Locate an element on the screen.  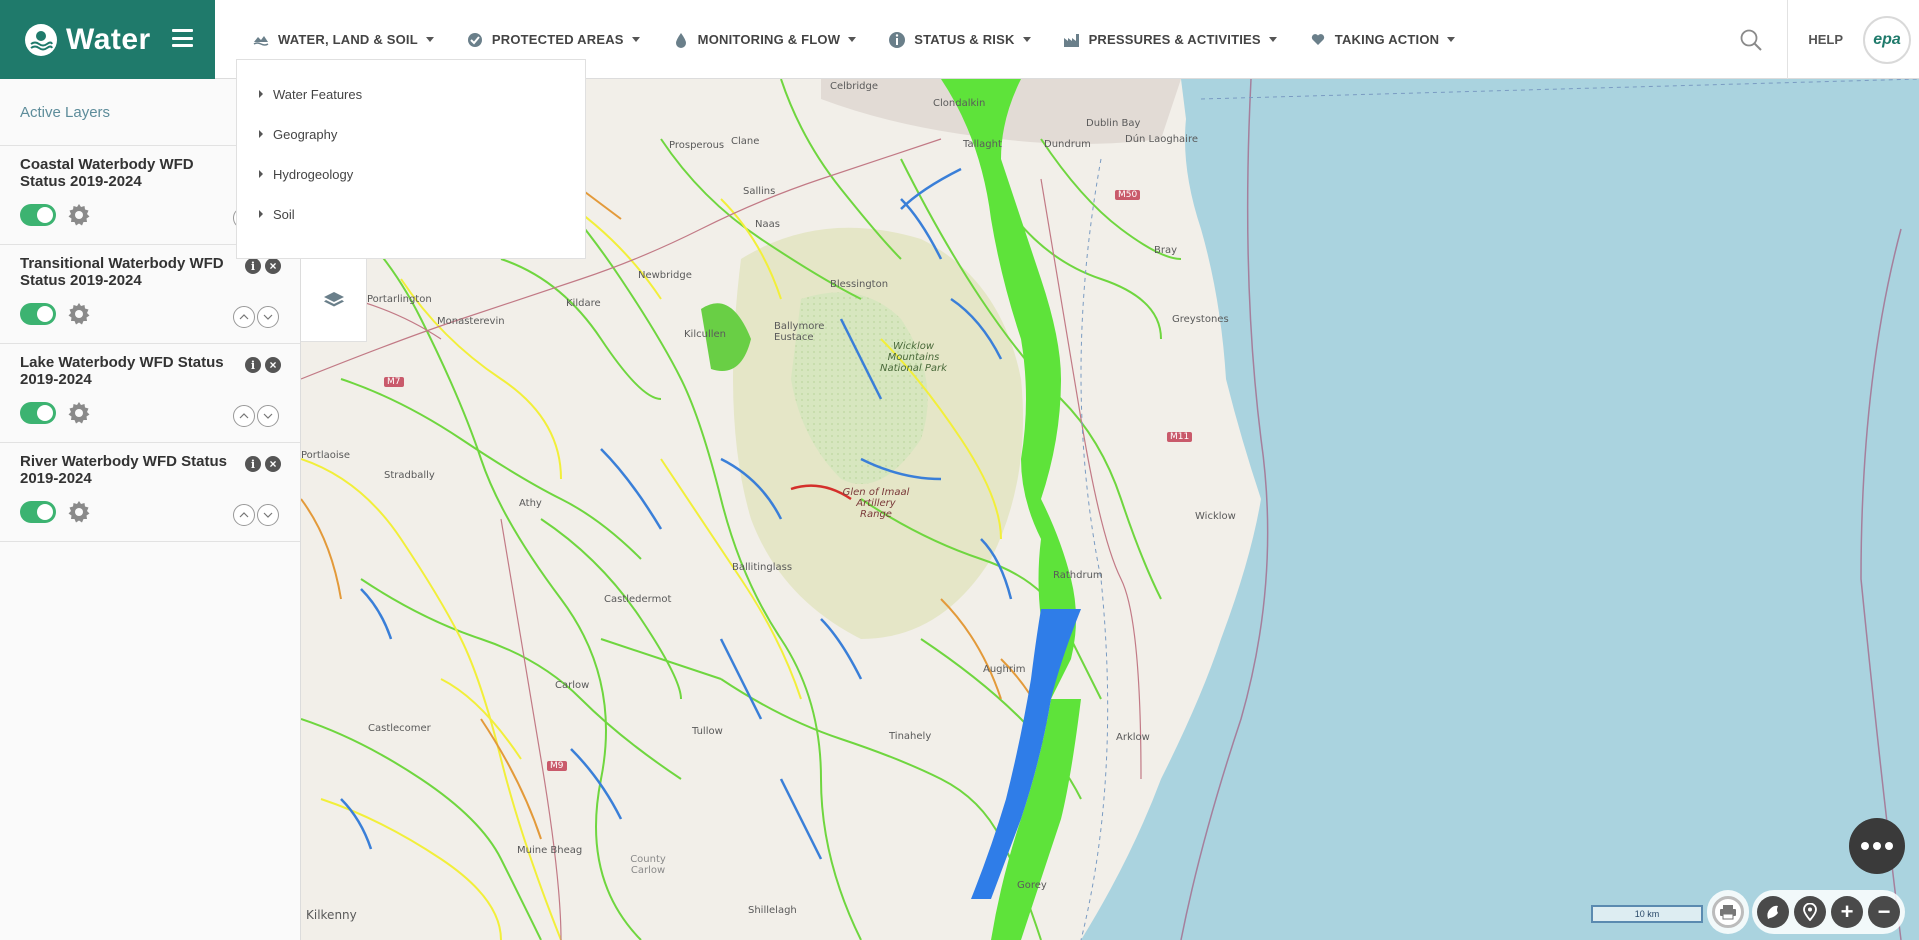
layers-icon is located at coordinates (333, 299).